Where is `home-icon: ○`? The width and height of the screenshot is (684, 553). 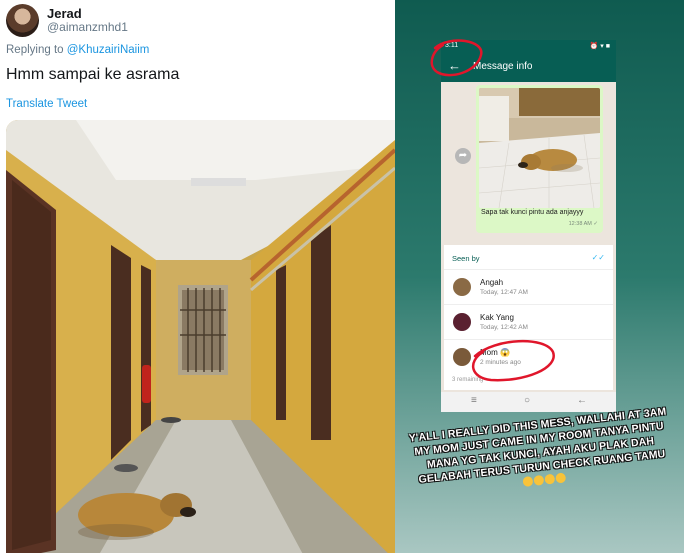
home-icon: ○ is located at coordinates (527, 400).